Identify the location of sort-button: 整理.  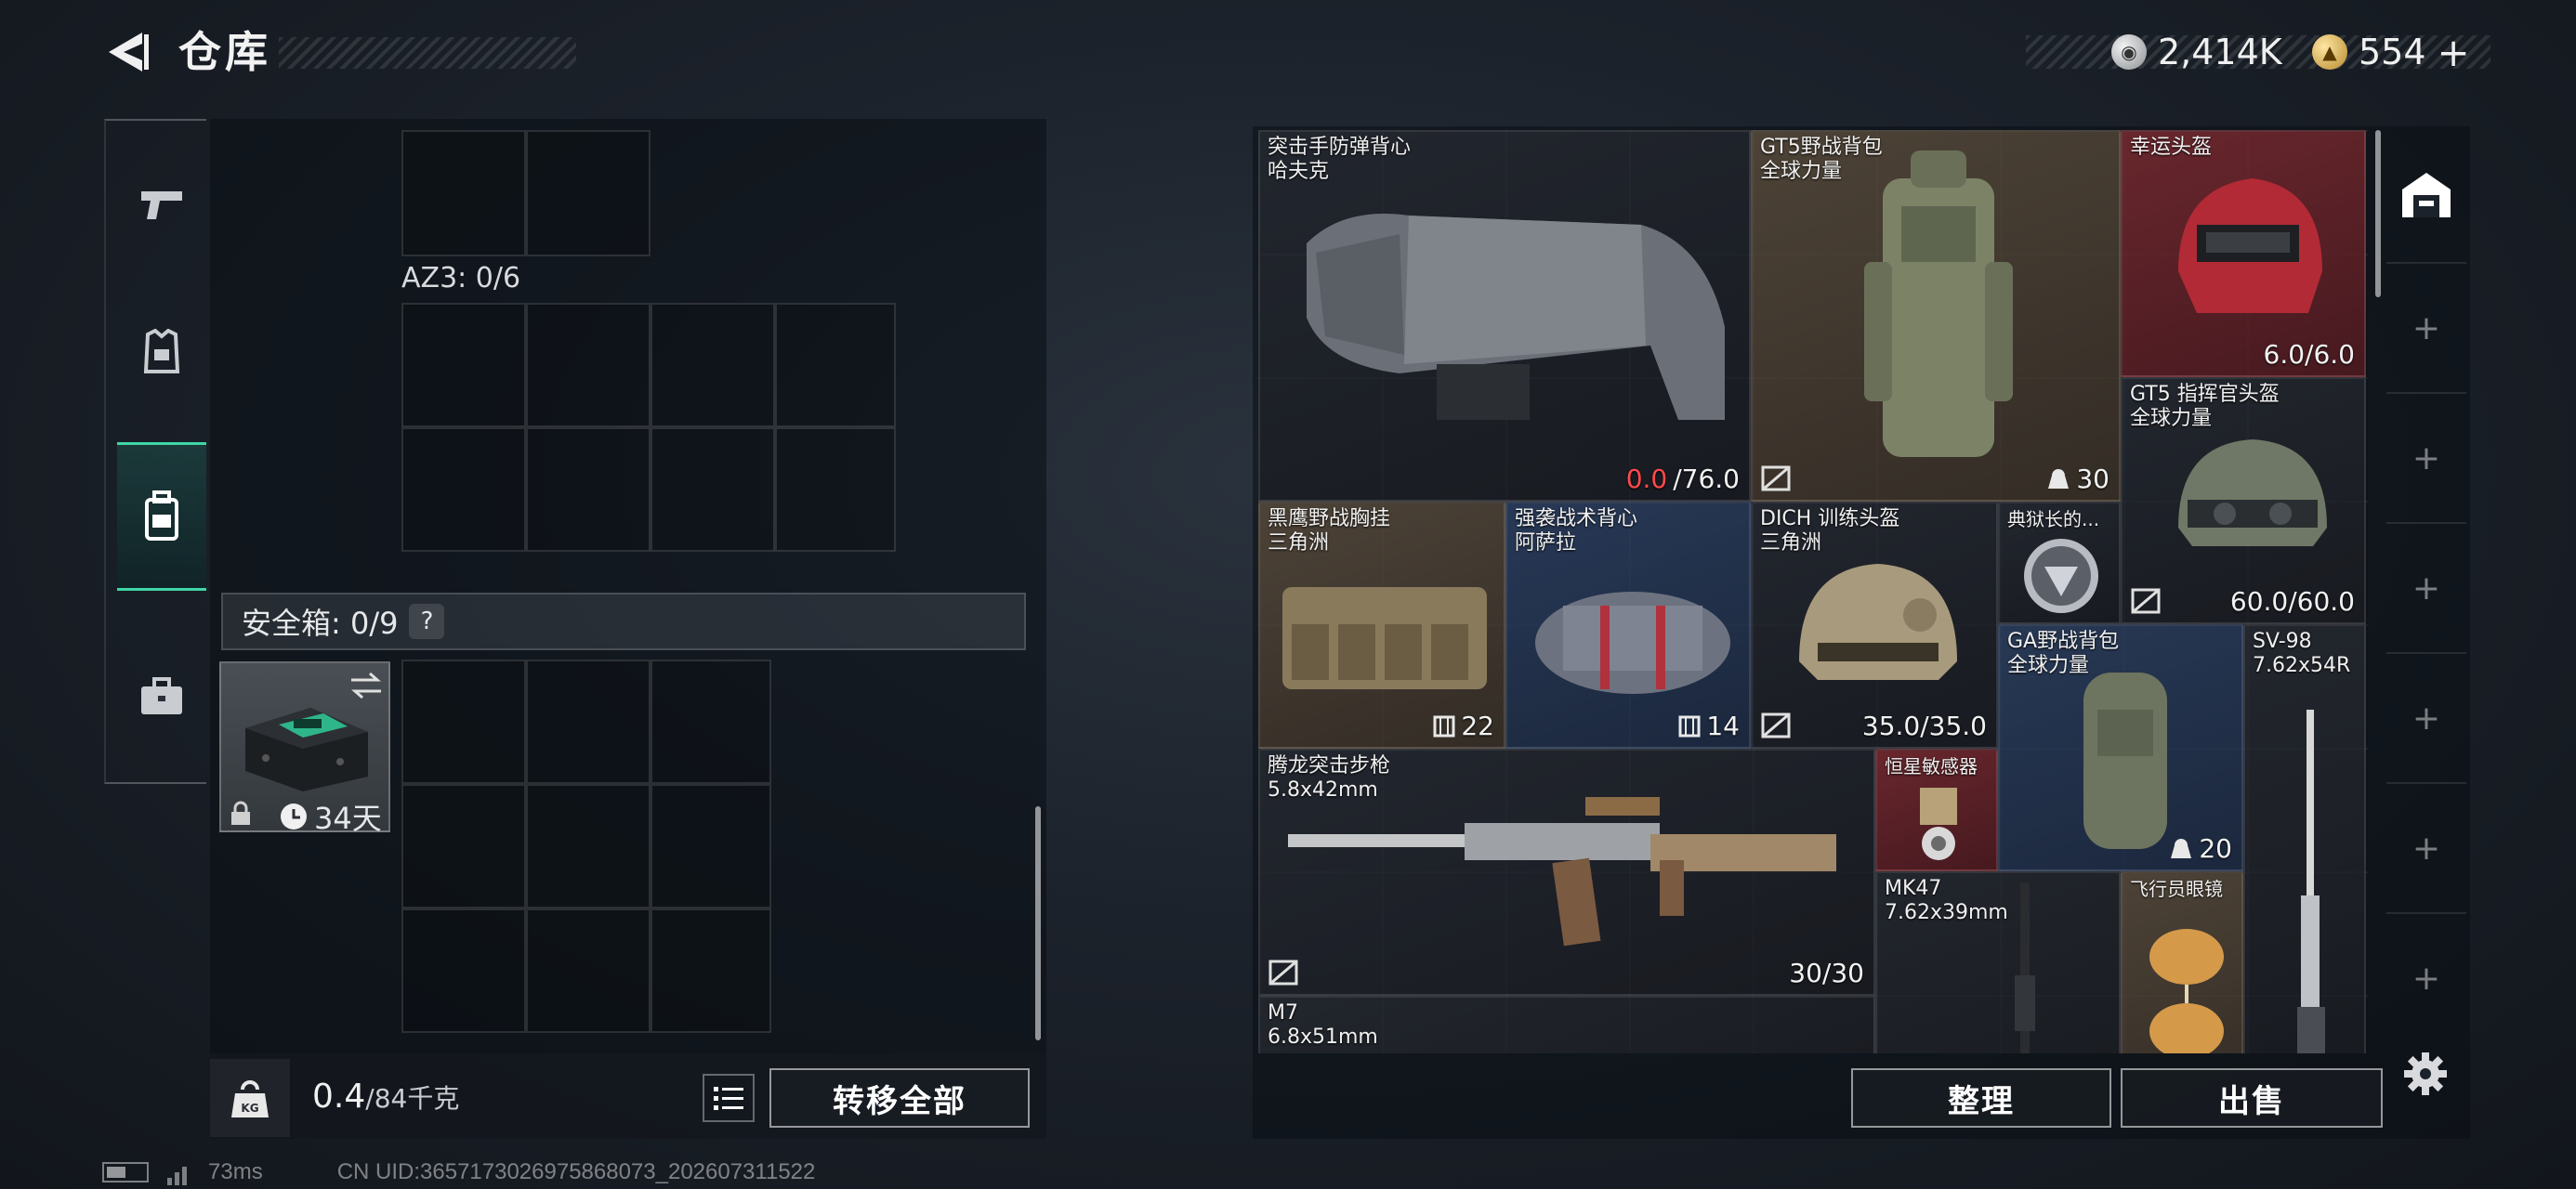
(1981, 1098).